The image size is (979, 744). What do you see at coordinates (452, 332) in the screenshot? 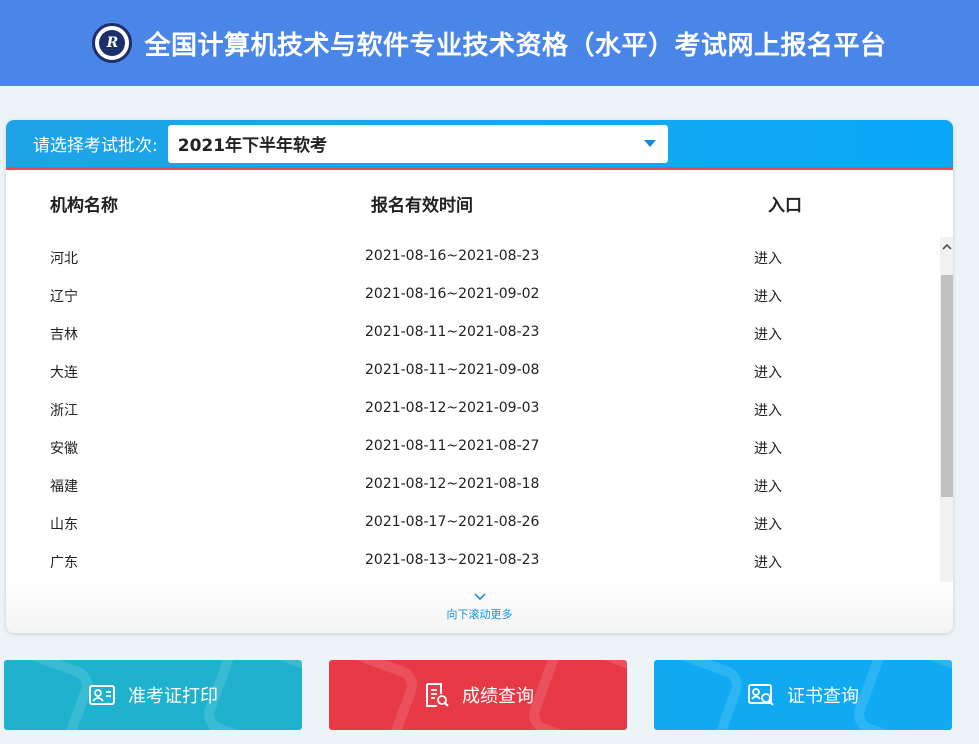
I see `registration-period: 2021-08-11~2021-08-23` at bounding box center [452, 332].